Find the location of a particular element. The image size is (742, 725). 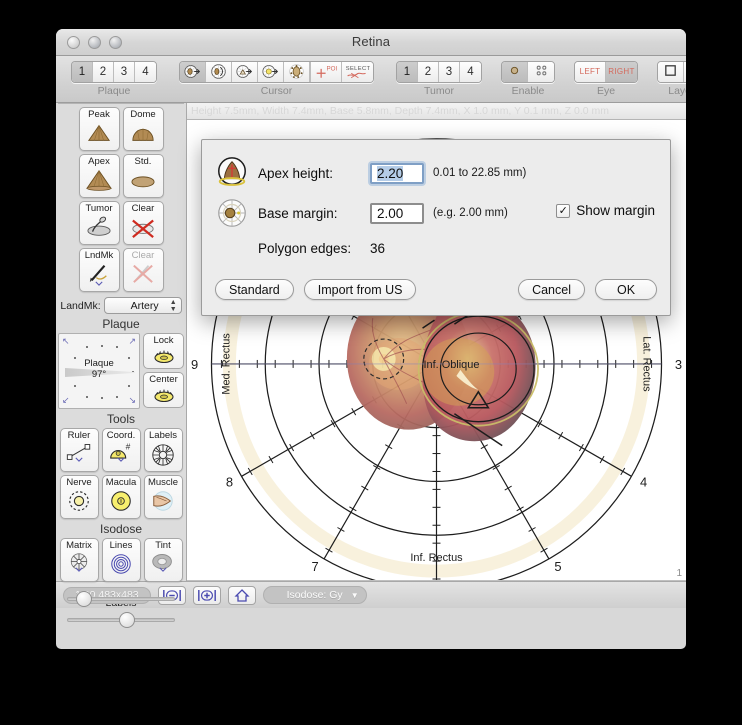

cursor-rotate-plaque-icon is located at coordinates (219, 72).